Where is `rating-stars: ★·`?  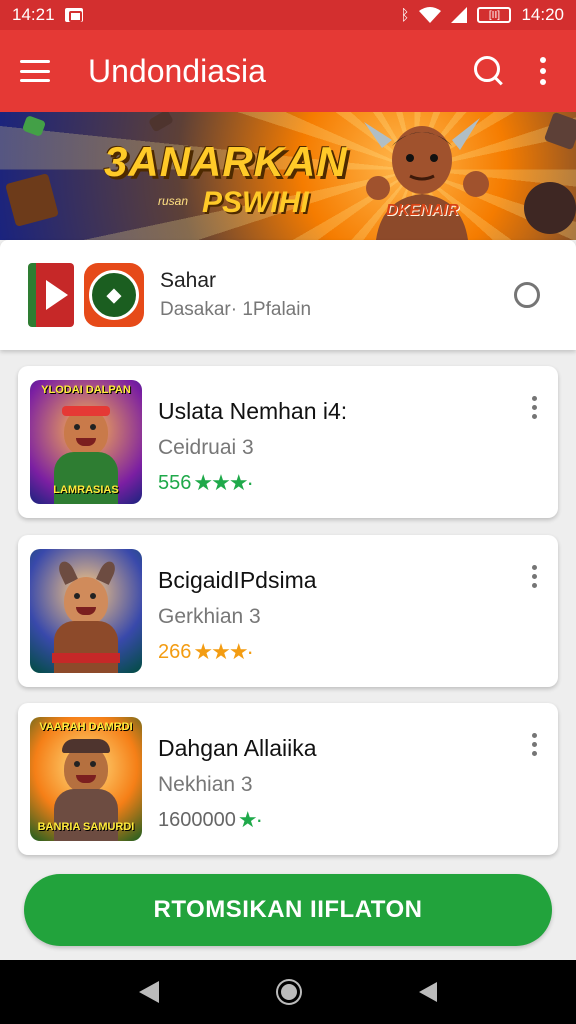 rating-stars: ★· is located at coordinates (250, 819).